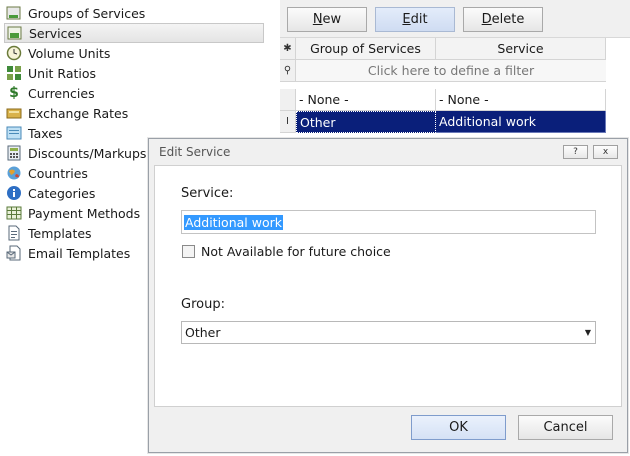 The height and width of the screenshot is (456, 630). Describe the element at coordinates (288, 122) in the screenshot. I see `edit-cursor-icon: I` at that location.